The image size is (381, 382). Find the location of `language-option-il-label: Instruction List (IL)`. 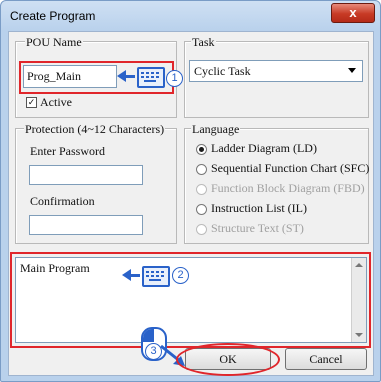

language-option-il-label: Instruction List (IL) is located at coordinates (259, 208).